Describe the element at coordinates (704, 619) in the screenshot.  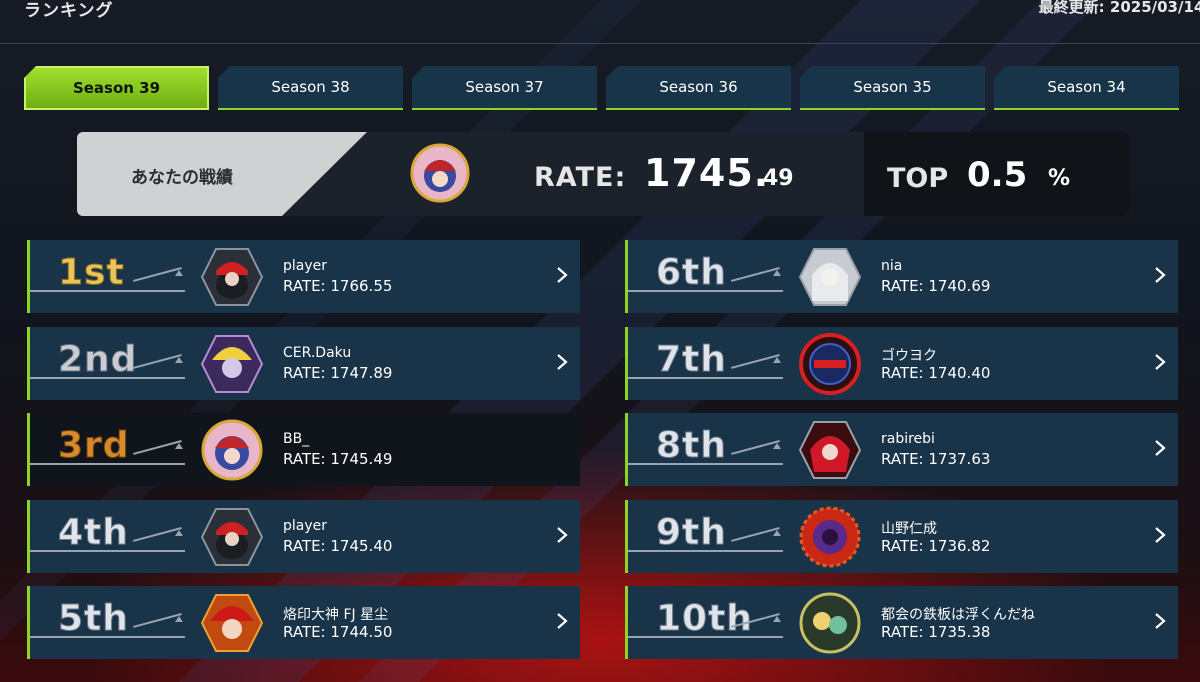
I see `rank-place: 10th` at that location.